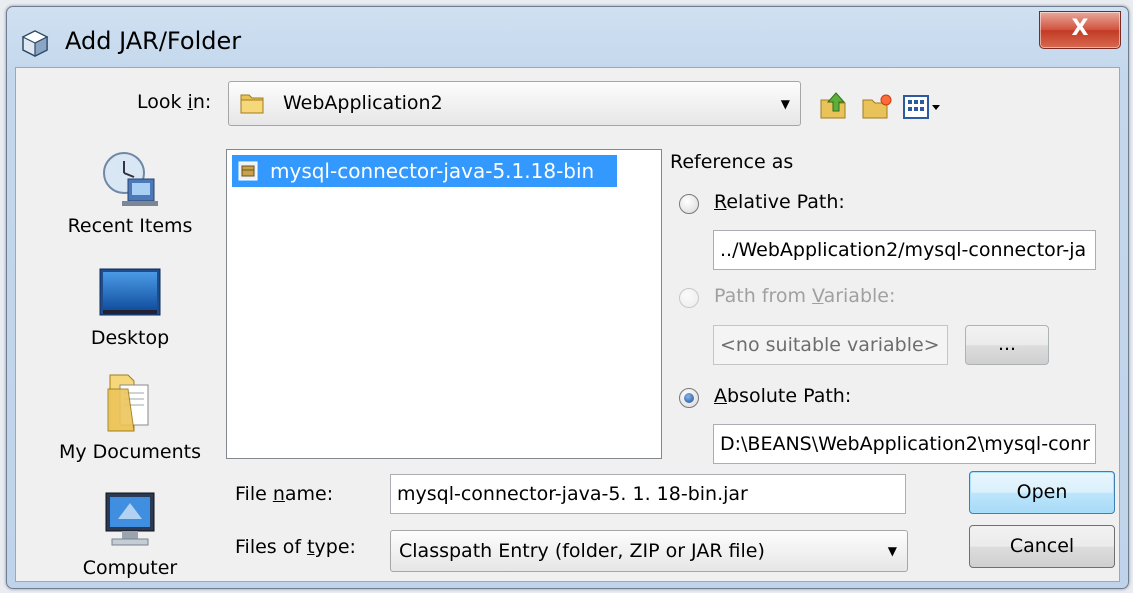 This screenshot has height=593, width=1133. I want to click on file-name-input: mysql-connector-java-5. 1. 18-bin.jar, so click(648, 494).